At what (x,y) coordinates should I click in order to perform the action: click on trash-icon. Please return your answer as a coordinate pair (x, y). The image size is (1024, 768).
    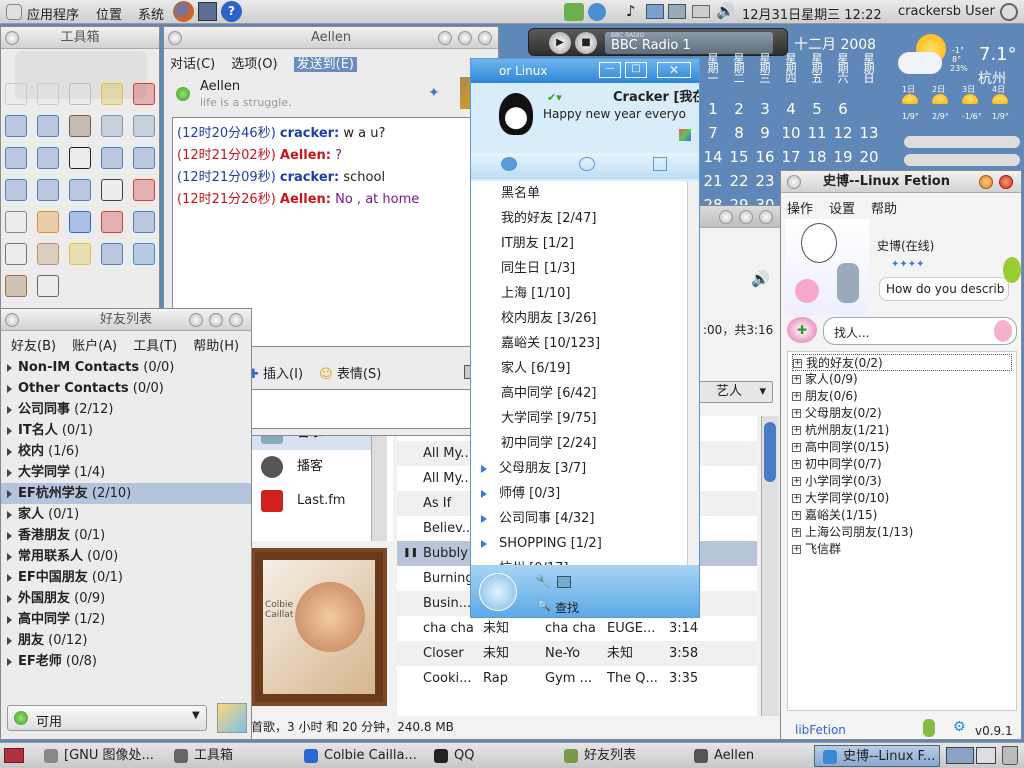
    Looking at the image, I should click on (1010, 755).